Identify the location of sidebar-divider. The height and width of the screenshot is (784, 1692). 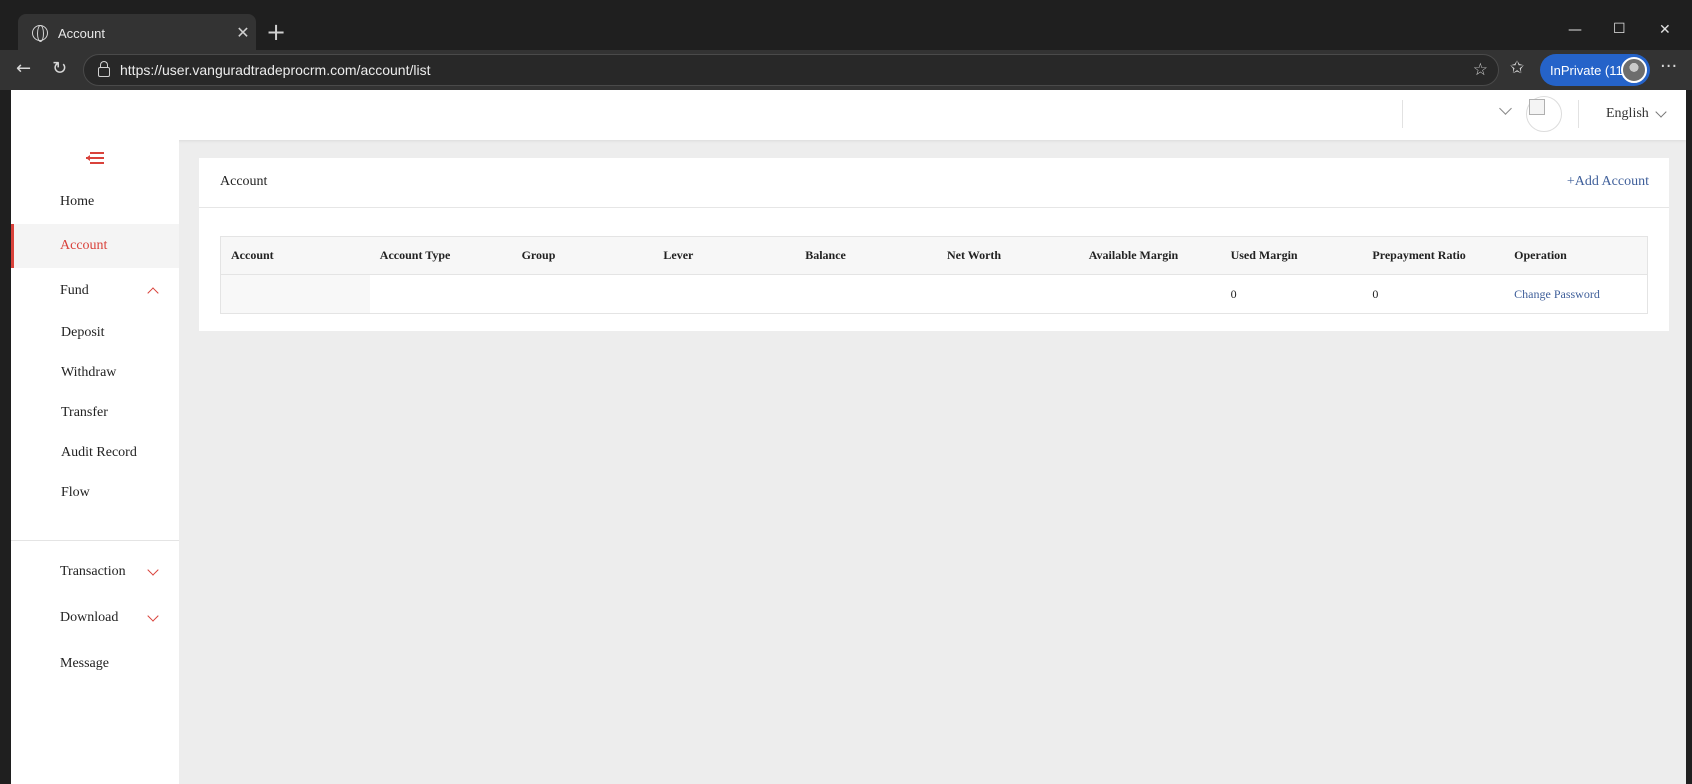
(95, 540).